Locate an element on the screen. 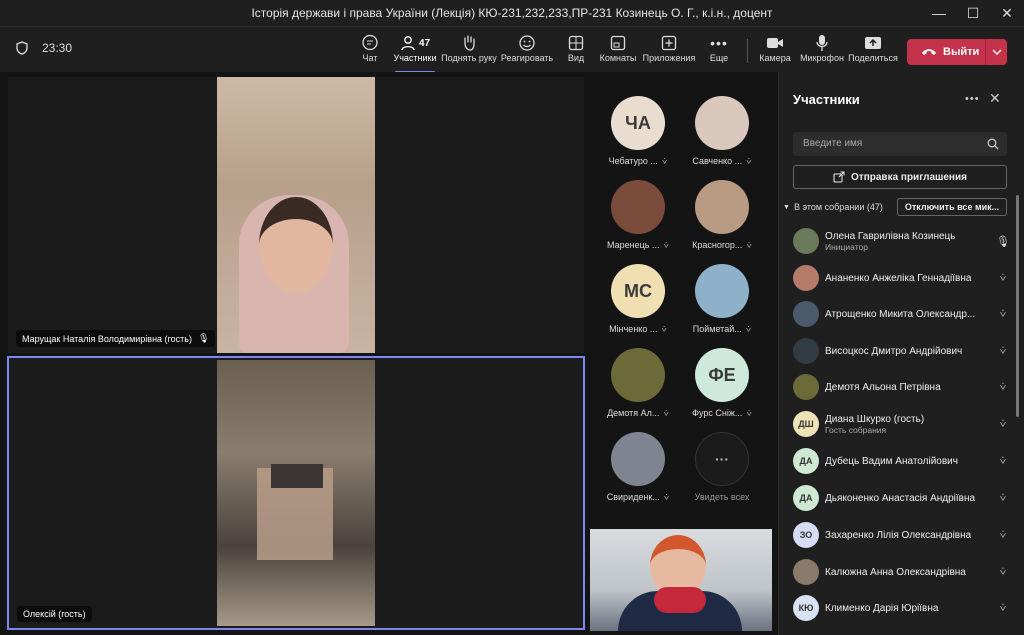 The width and height of the screenshot is (1024, 635). more-label: Еще is located at coordinates (719, 58).